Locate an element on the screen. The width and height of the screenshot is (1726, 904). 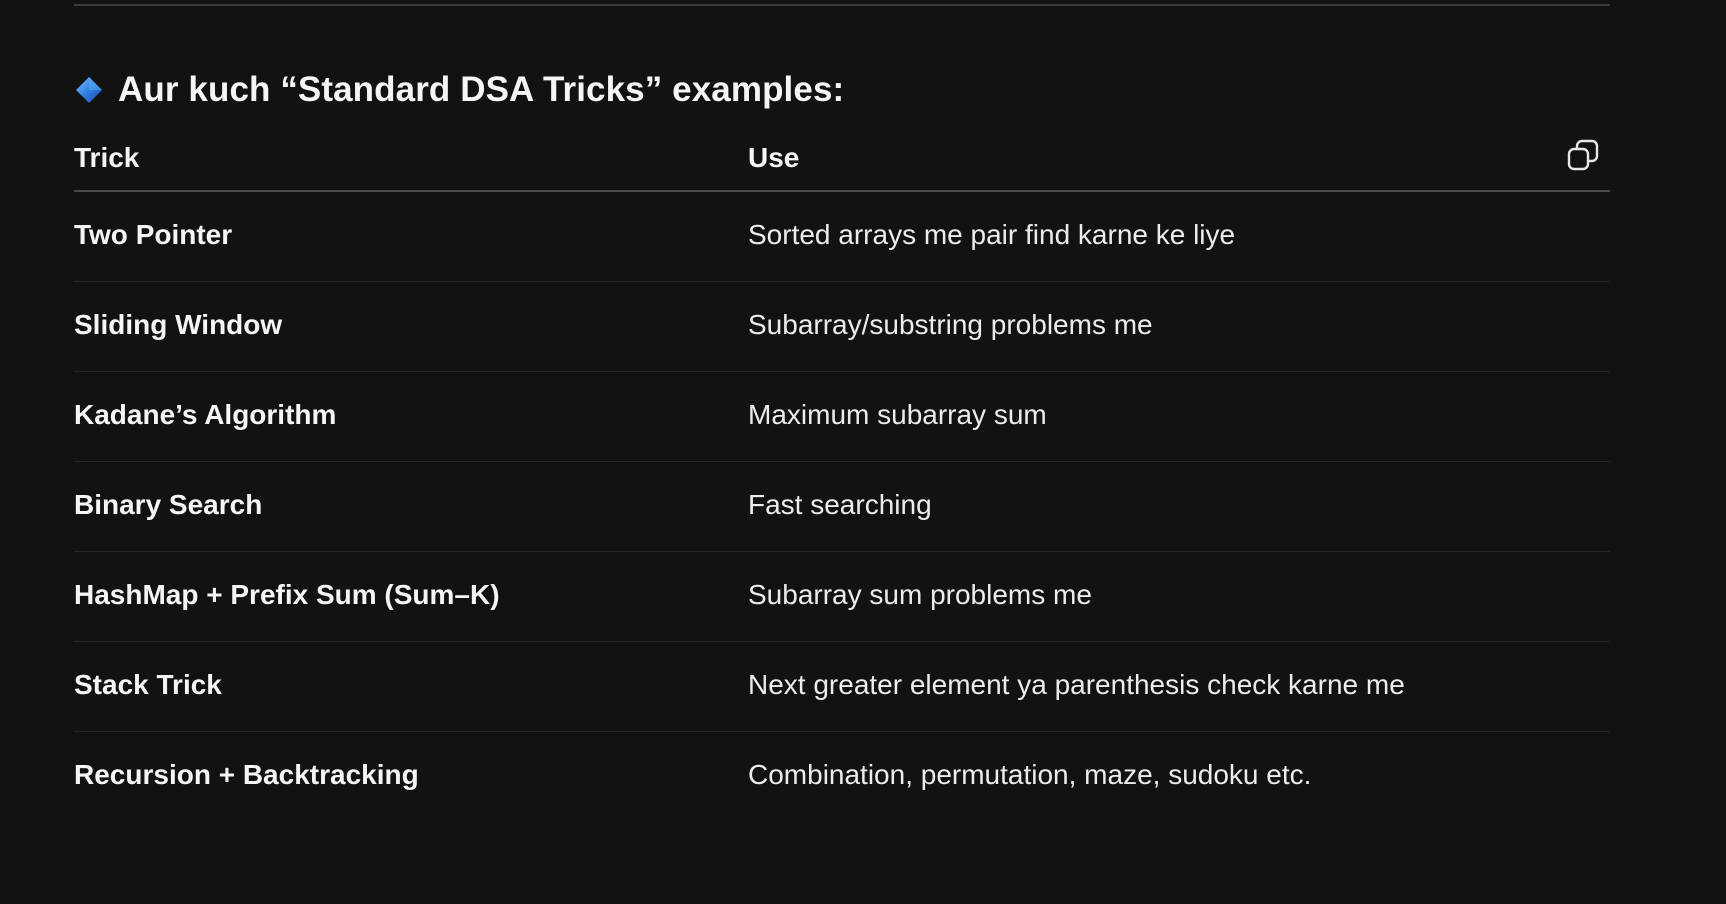
small-blue-diamond-icon is located at coordinates (89, 90).